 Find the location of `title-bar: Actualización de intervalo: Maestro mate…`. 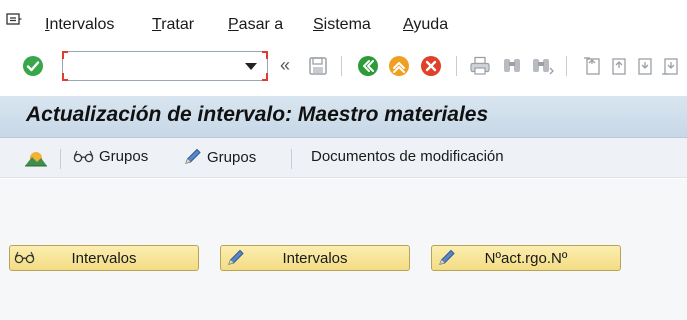

title-bar: Actualización de intervalo: Maestro mate… is located at coordinates (343, 117).